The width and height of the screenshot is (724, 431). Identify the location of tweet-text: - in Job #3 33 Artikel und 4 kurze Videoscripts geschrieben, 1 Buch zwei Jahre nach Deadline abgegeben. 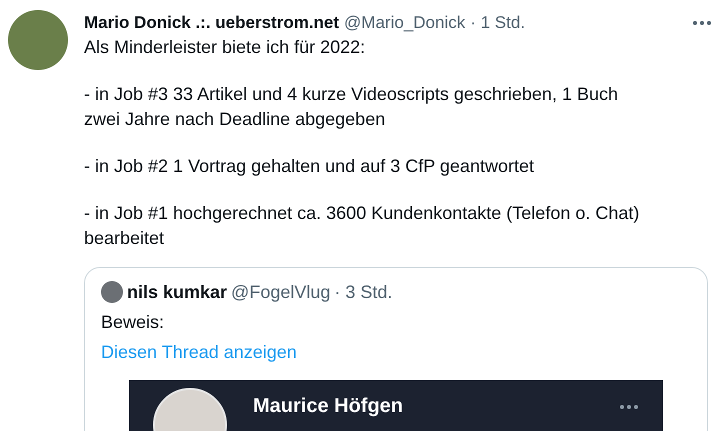
(351, 107).